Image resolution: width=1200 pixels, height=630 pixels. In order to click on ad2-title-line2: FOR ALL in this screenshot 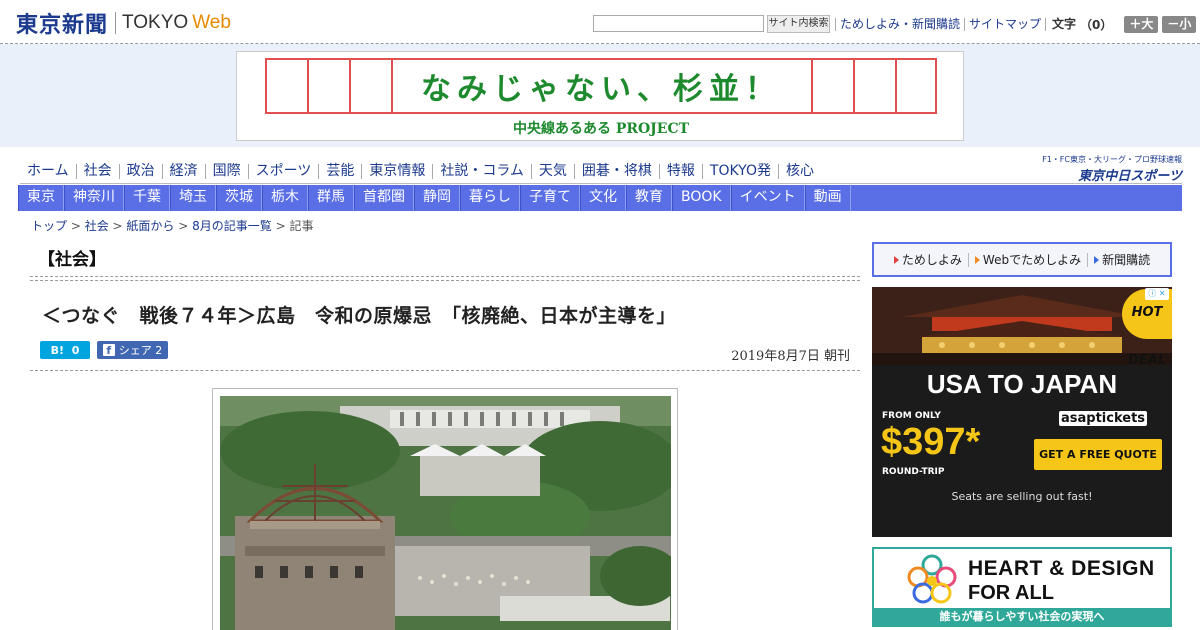, I will do `click(1011, 593)`.